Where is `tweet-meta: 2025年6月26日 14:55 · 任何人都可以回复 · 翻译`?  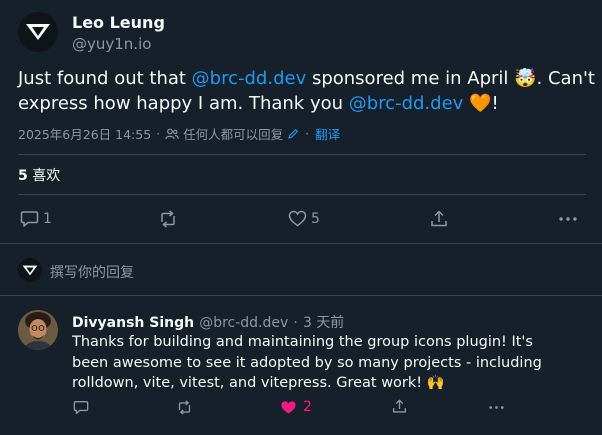
tweet-meta: 2025年6月26日 14:55 · 任何人都可以回复 · 翻译 is located at coordinates (179, 133).